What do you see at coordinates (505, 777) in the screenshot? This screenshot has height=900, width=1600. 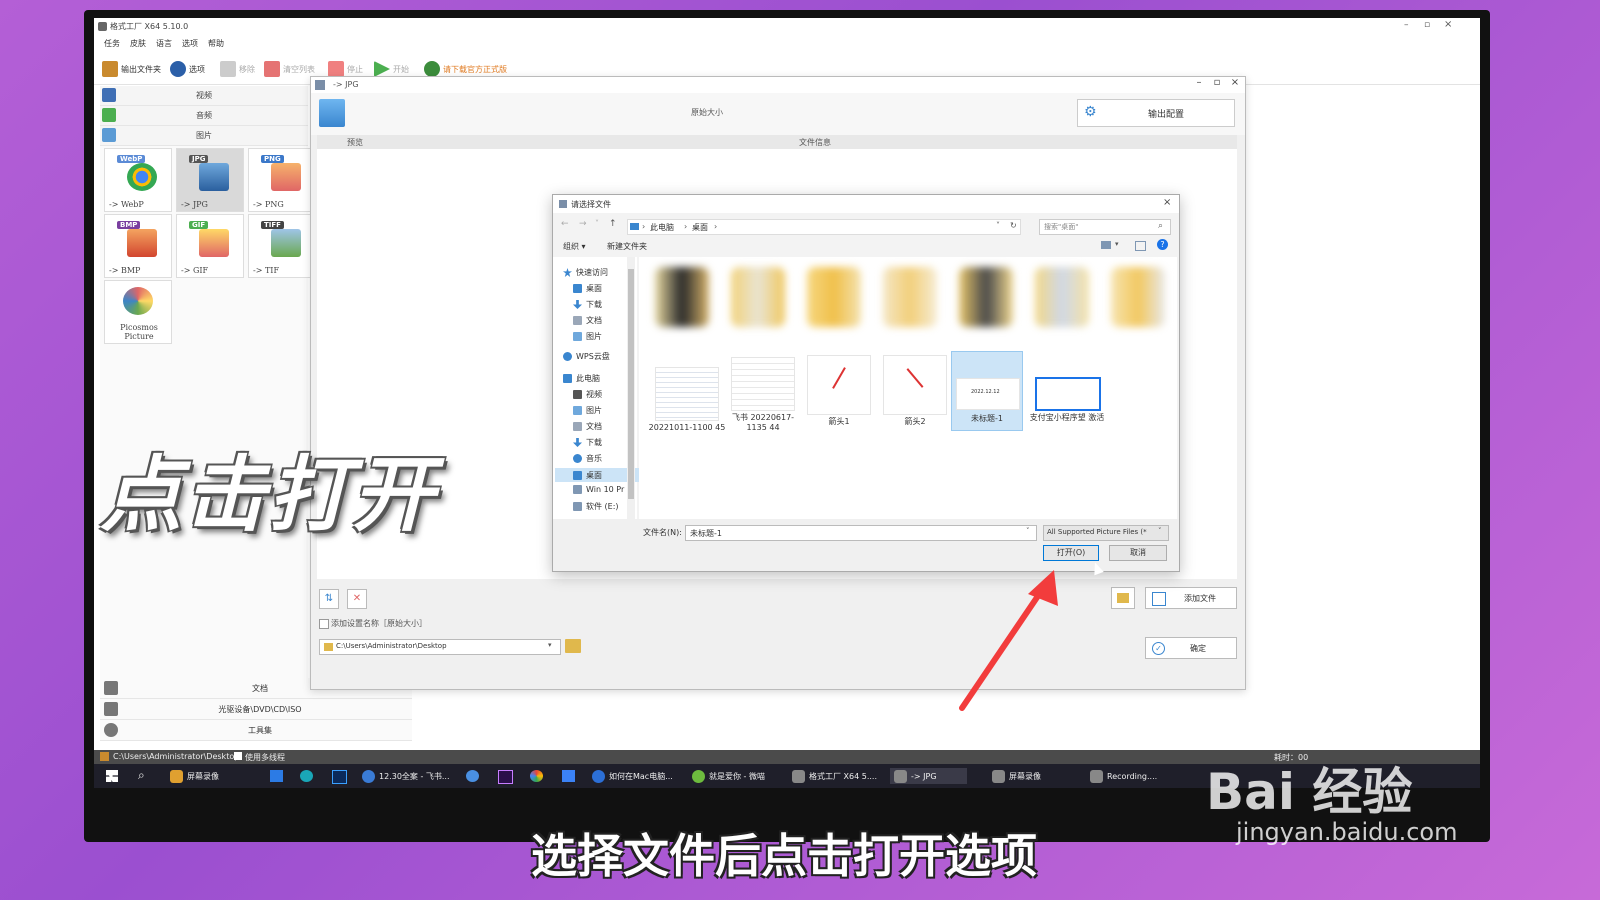 I see `premiere-icon` at bounding box center [505, 777].